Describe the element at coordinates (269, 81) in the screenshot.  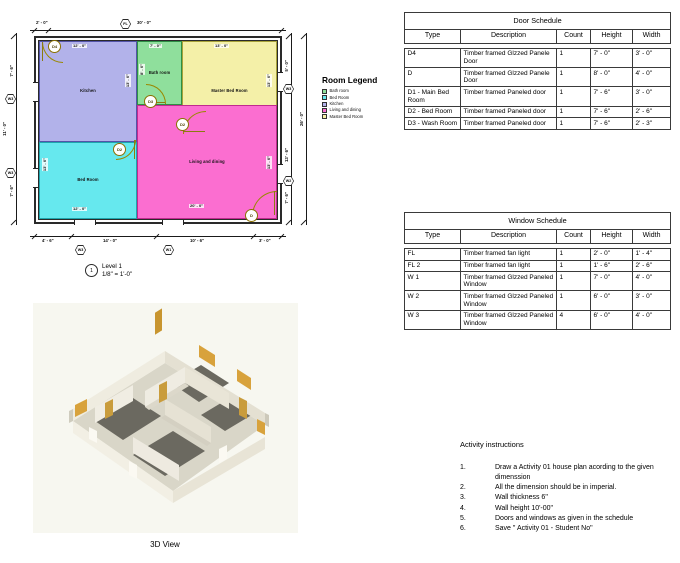
I see `dim-master-height: 13' - 0"` at that location.